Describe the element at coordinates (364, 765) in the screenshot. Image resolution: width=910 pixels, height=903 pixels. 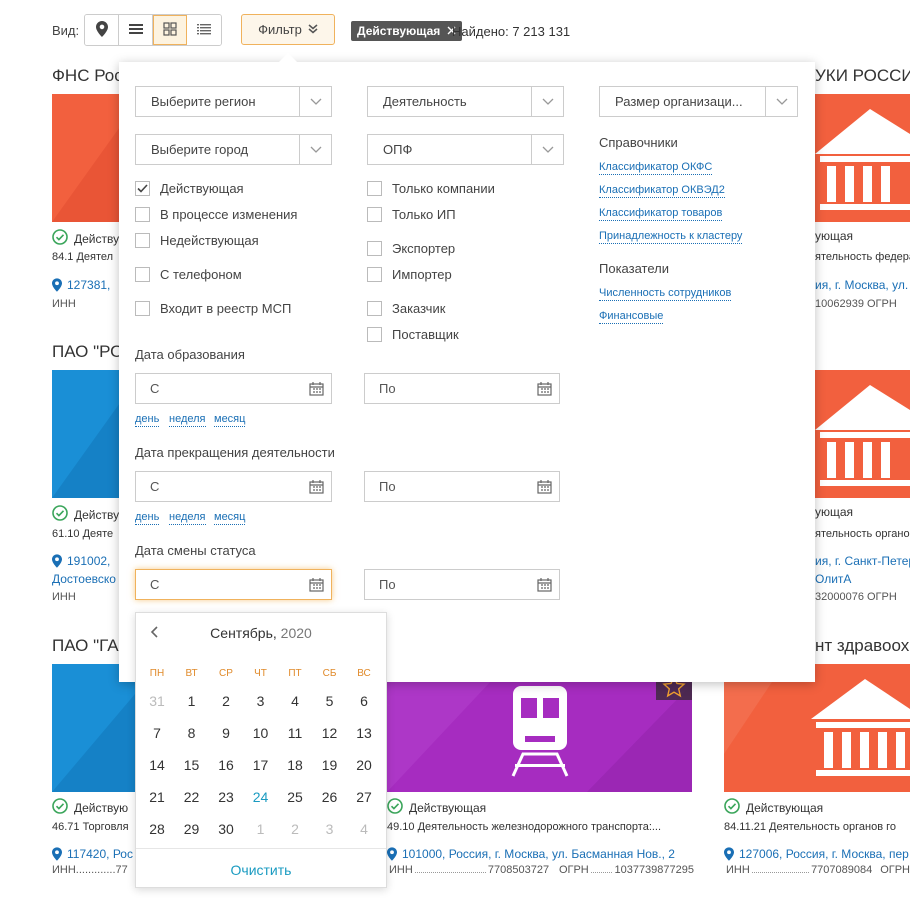
I see `calendar-day: 20` at that location.